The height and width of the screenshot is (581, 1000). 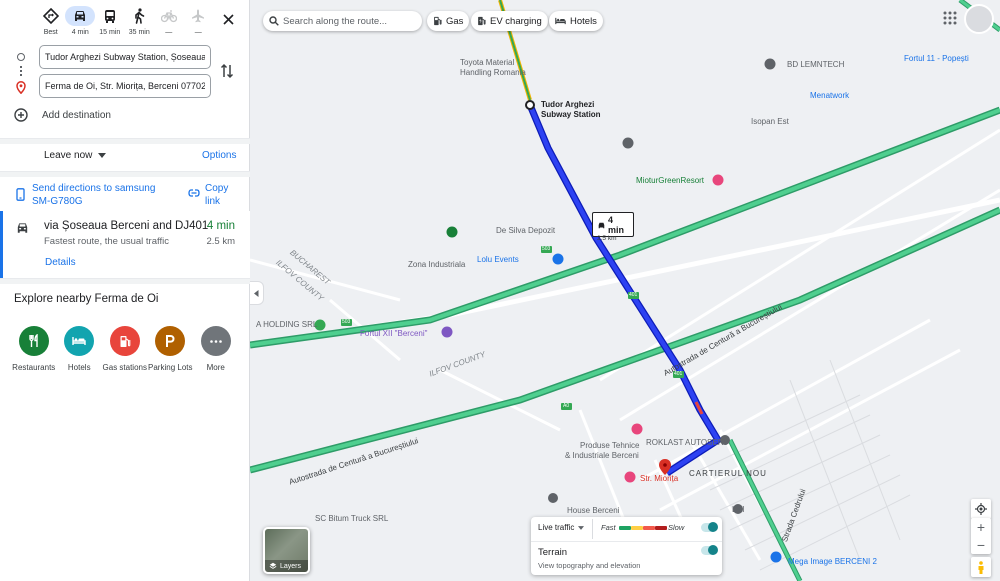 I want to click on map-label-produse-tehnice: Produse Tehnice, so click(x=609, y=445).